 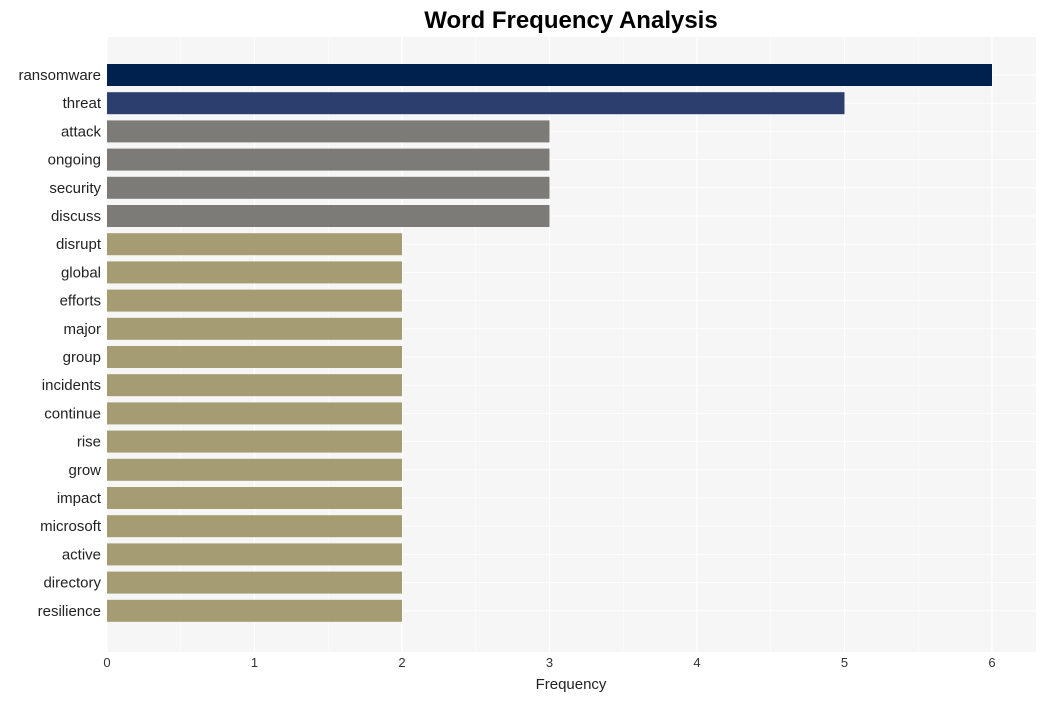 What do you see at coordinates (72, 413) in the screenshot?
I see `y-tick-label-continue: continue` at bounding box center [72, 413].